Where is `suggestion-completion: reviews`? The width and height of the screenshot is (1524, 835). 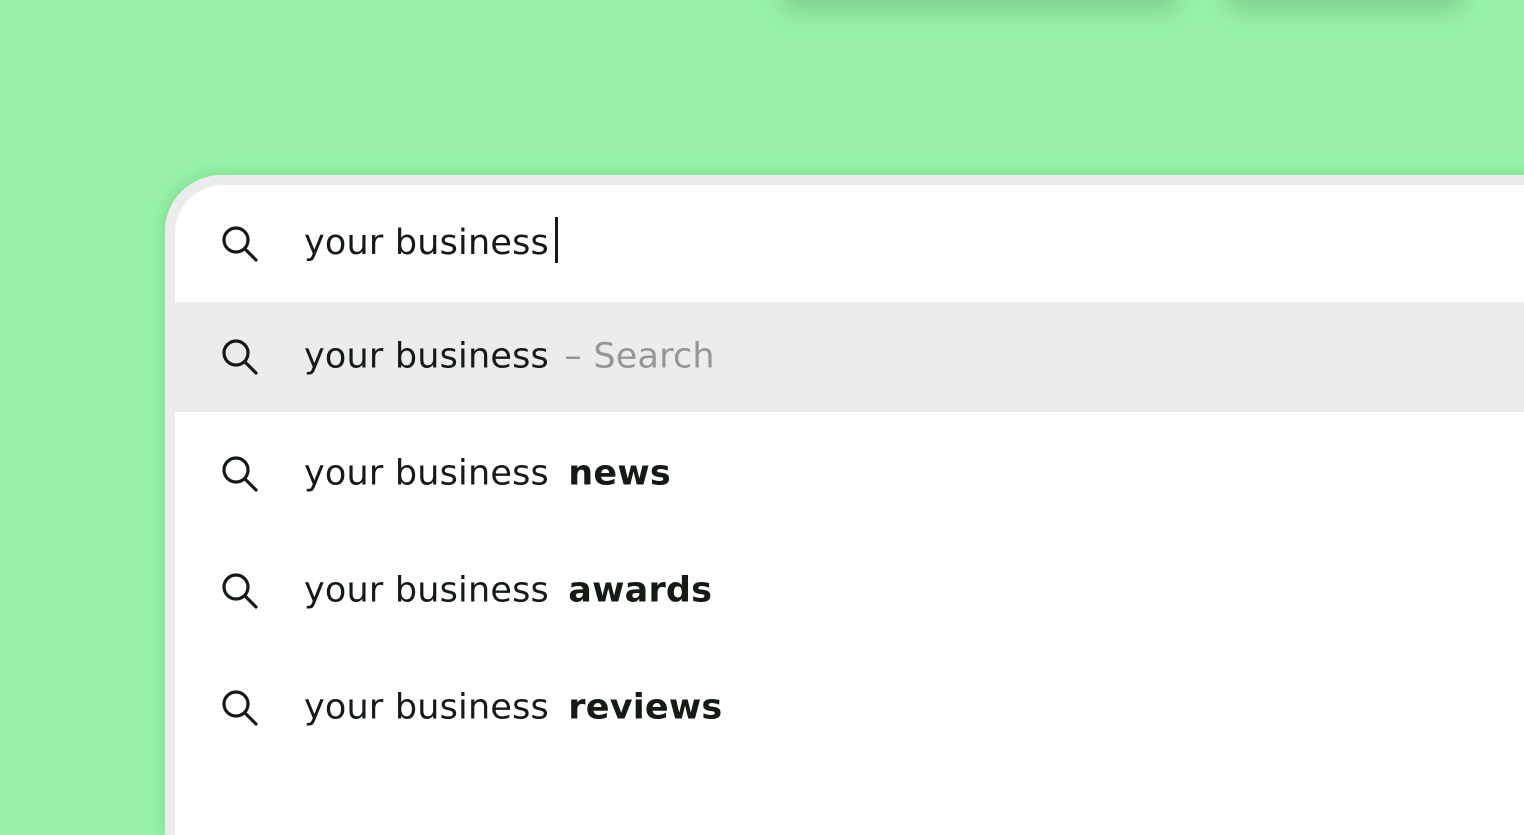
suggestion-completion: reviews is located at coordinates (645, 707).